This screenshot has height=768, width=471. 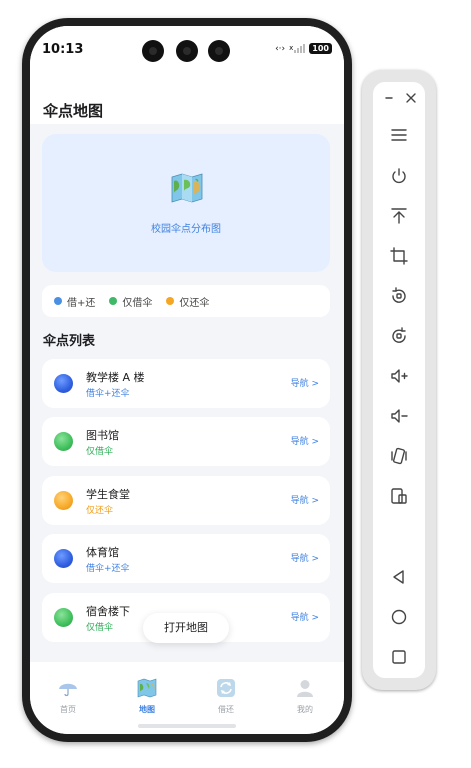 What do you see at coordinates (69, 341) in the screenshot?
I see `station-list-title: 伞点列表` at bounding box center [69, 341].